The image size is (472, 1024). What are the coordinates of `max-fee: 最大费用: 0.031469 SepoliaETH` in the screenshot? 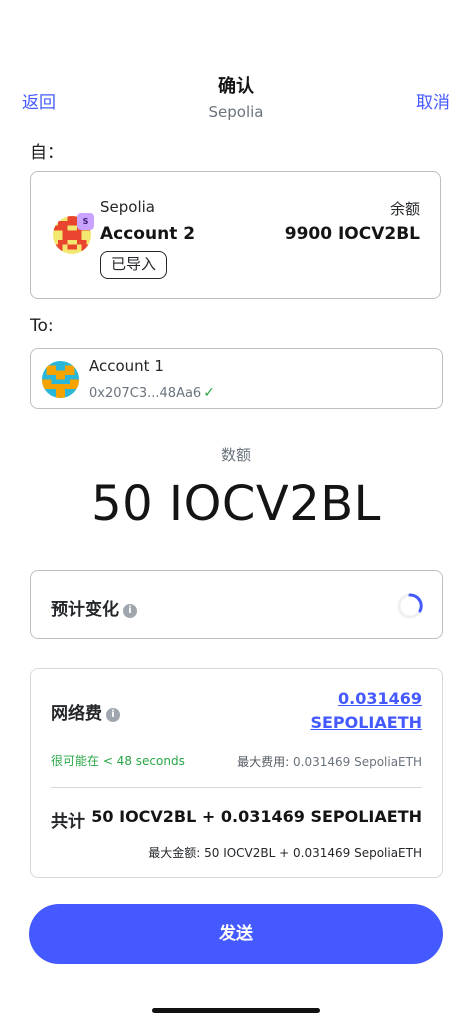 It's located at (329, 761).